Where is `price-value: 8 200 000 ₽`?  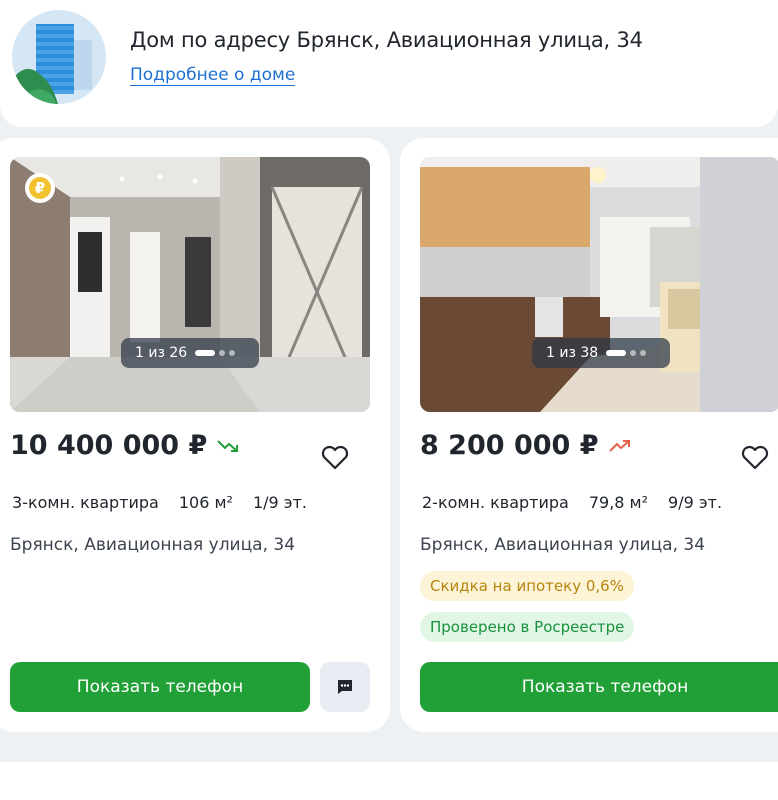
price-value: 8 200 000 ₽ is located at coordinates (509, 445).